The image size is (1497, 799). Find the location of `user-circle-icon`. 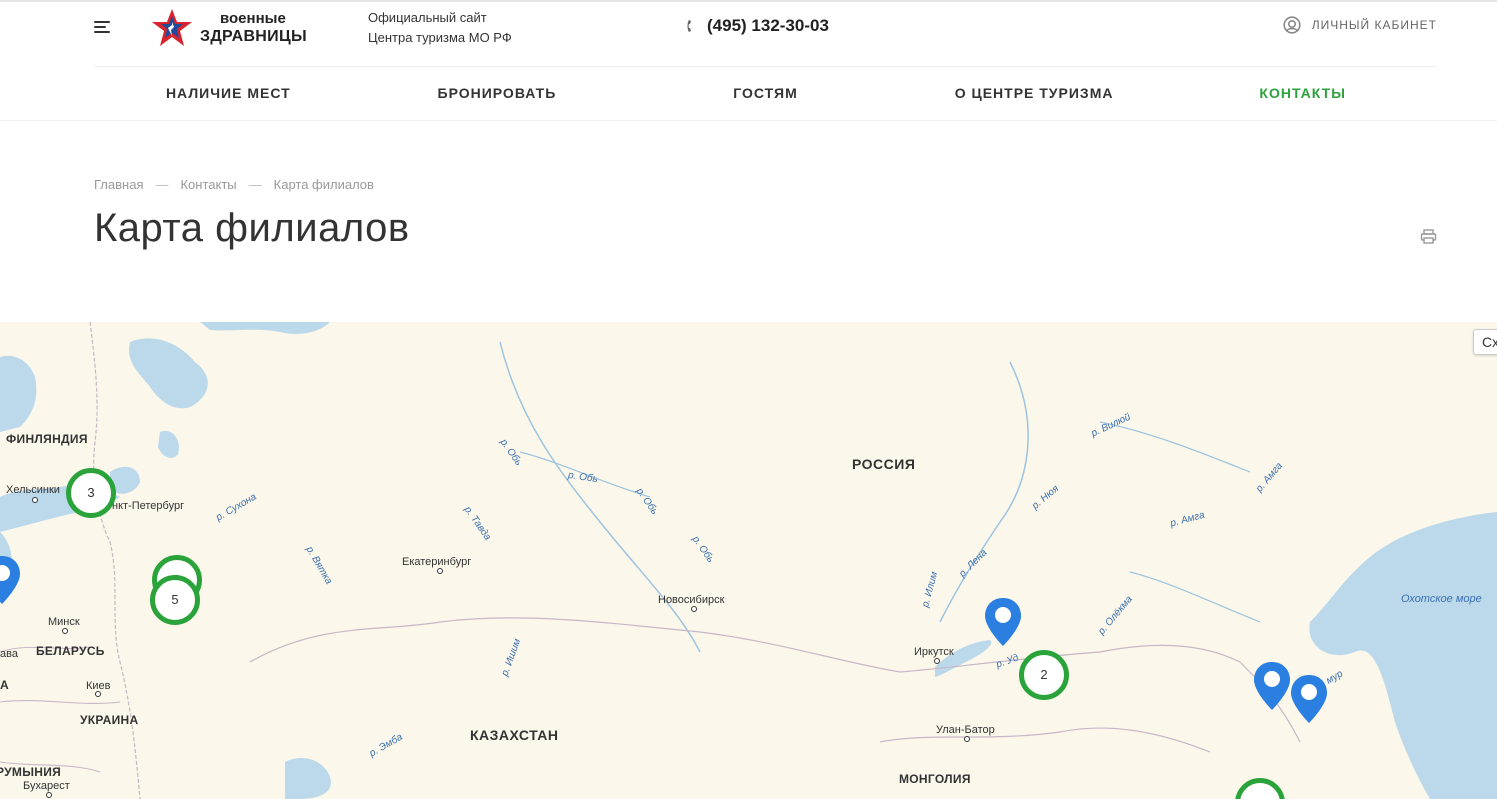

user-circle-icon is located at coordinates (1292, 25).